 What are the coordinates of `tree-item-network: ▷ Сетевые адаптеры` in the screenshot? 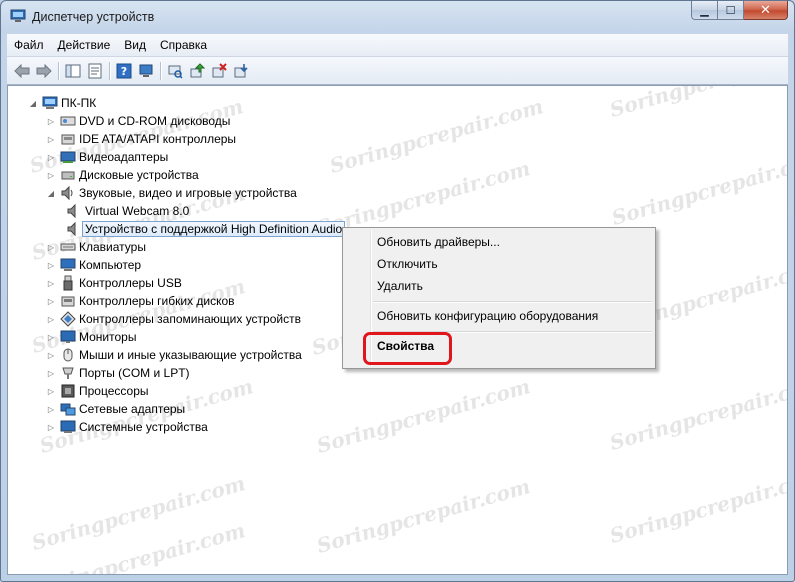 It's located at (115, 409).